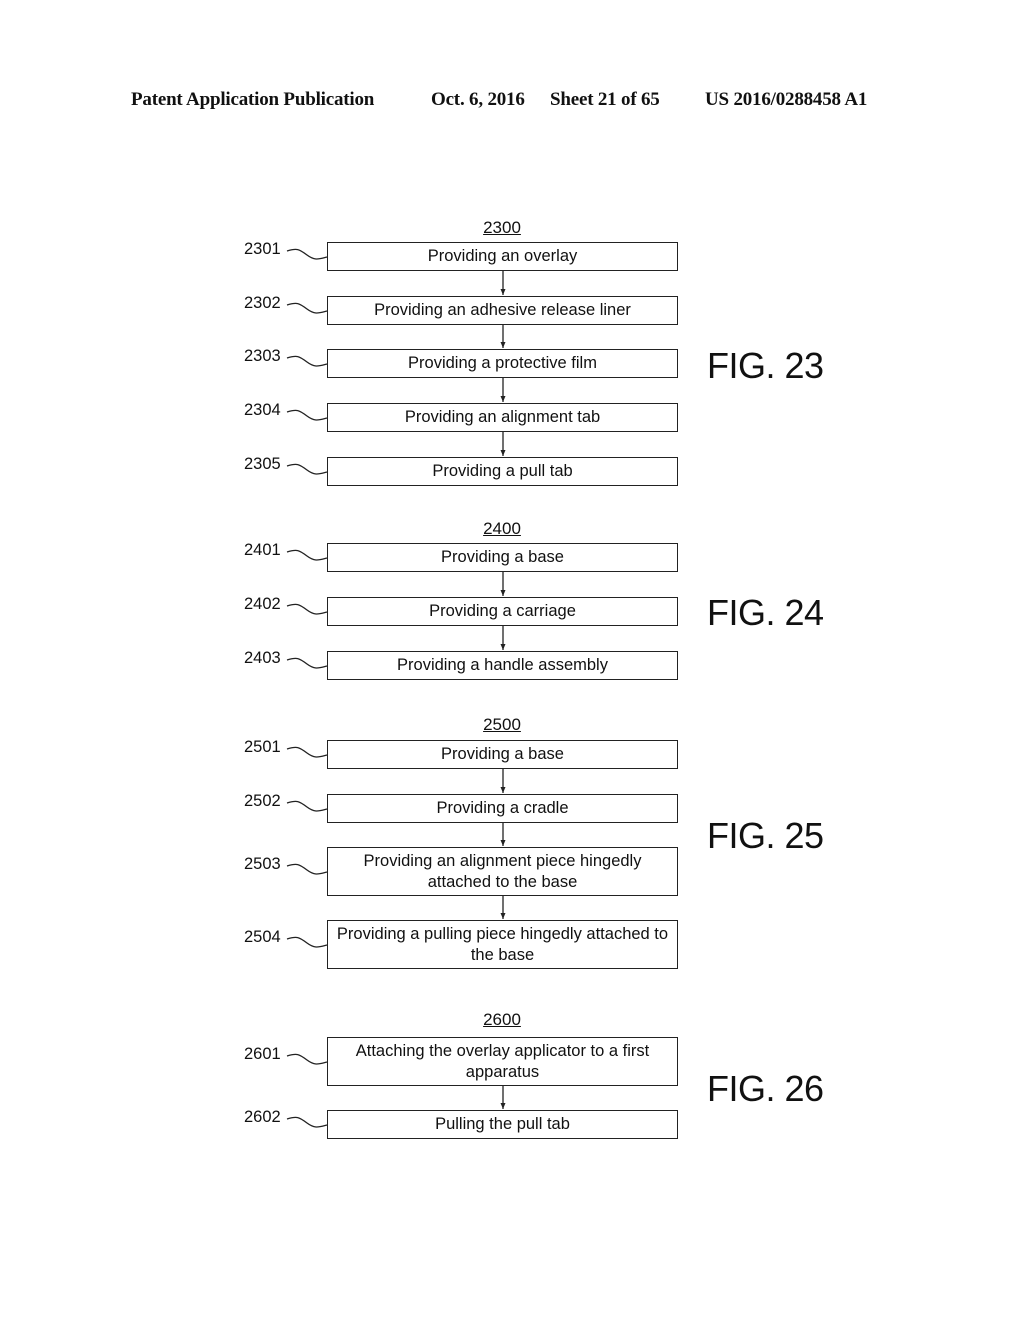 The width and height of the screenshot is (1024, 1320). Describe the element at coordinates (502, 417) in the screenshot. I see `flow-step-box: Providing an alignment tab` at that location.